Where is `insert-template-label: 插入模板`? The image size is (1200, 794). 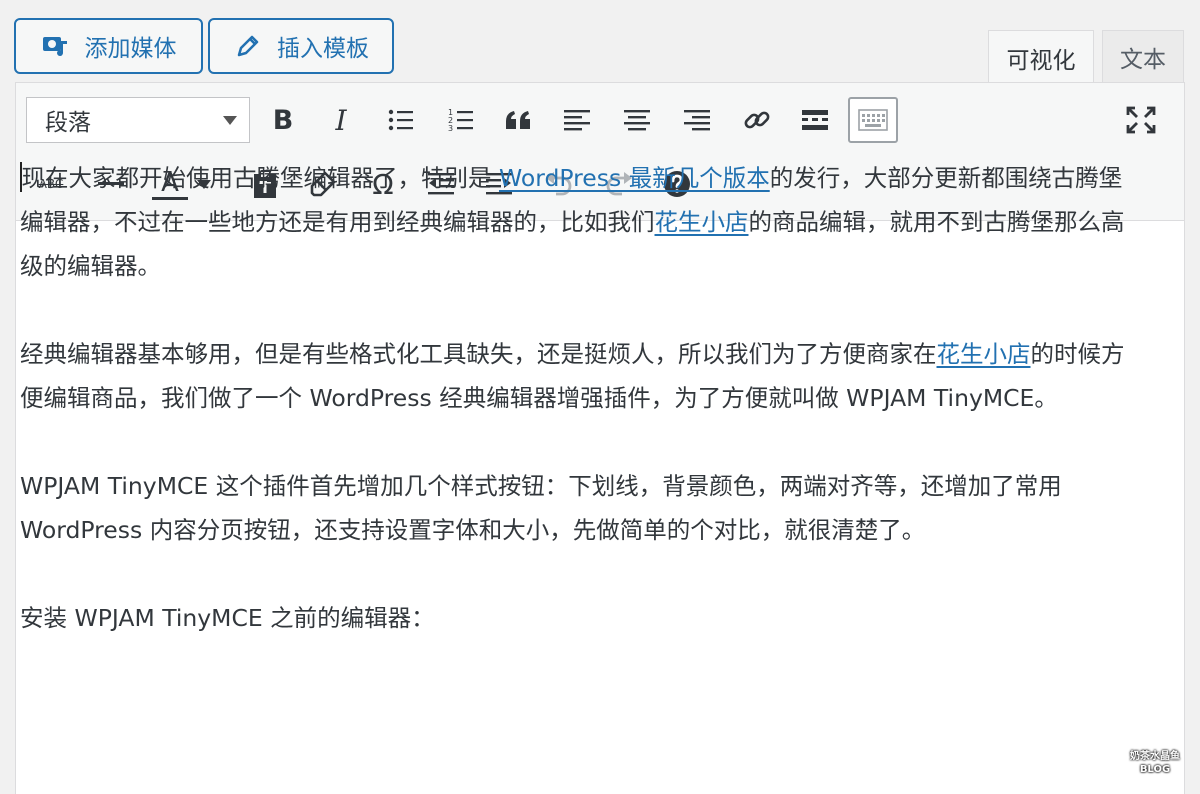 insert-template-label: 插入模板 is located at coordinates (323, 49).